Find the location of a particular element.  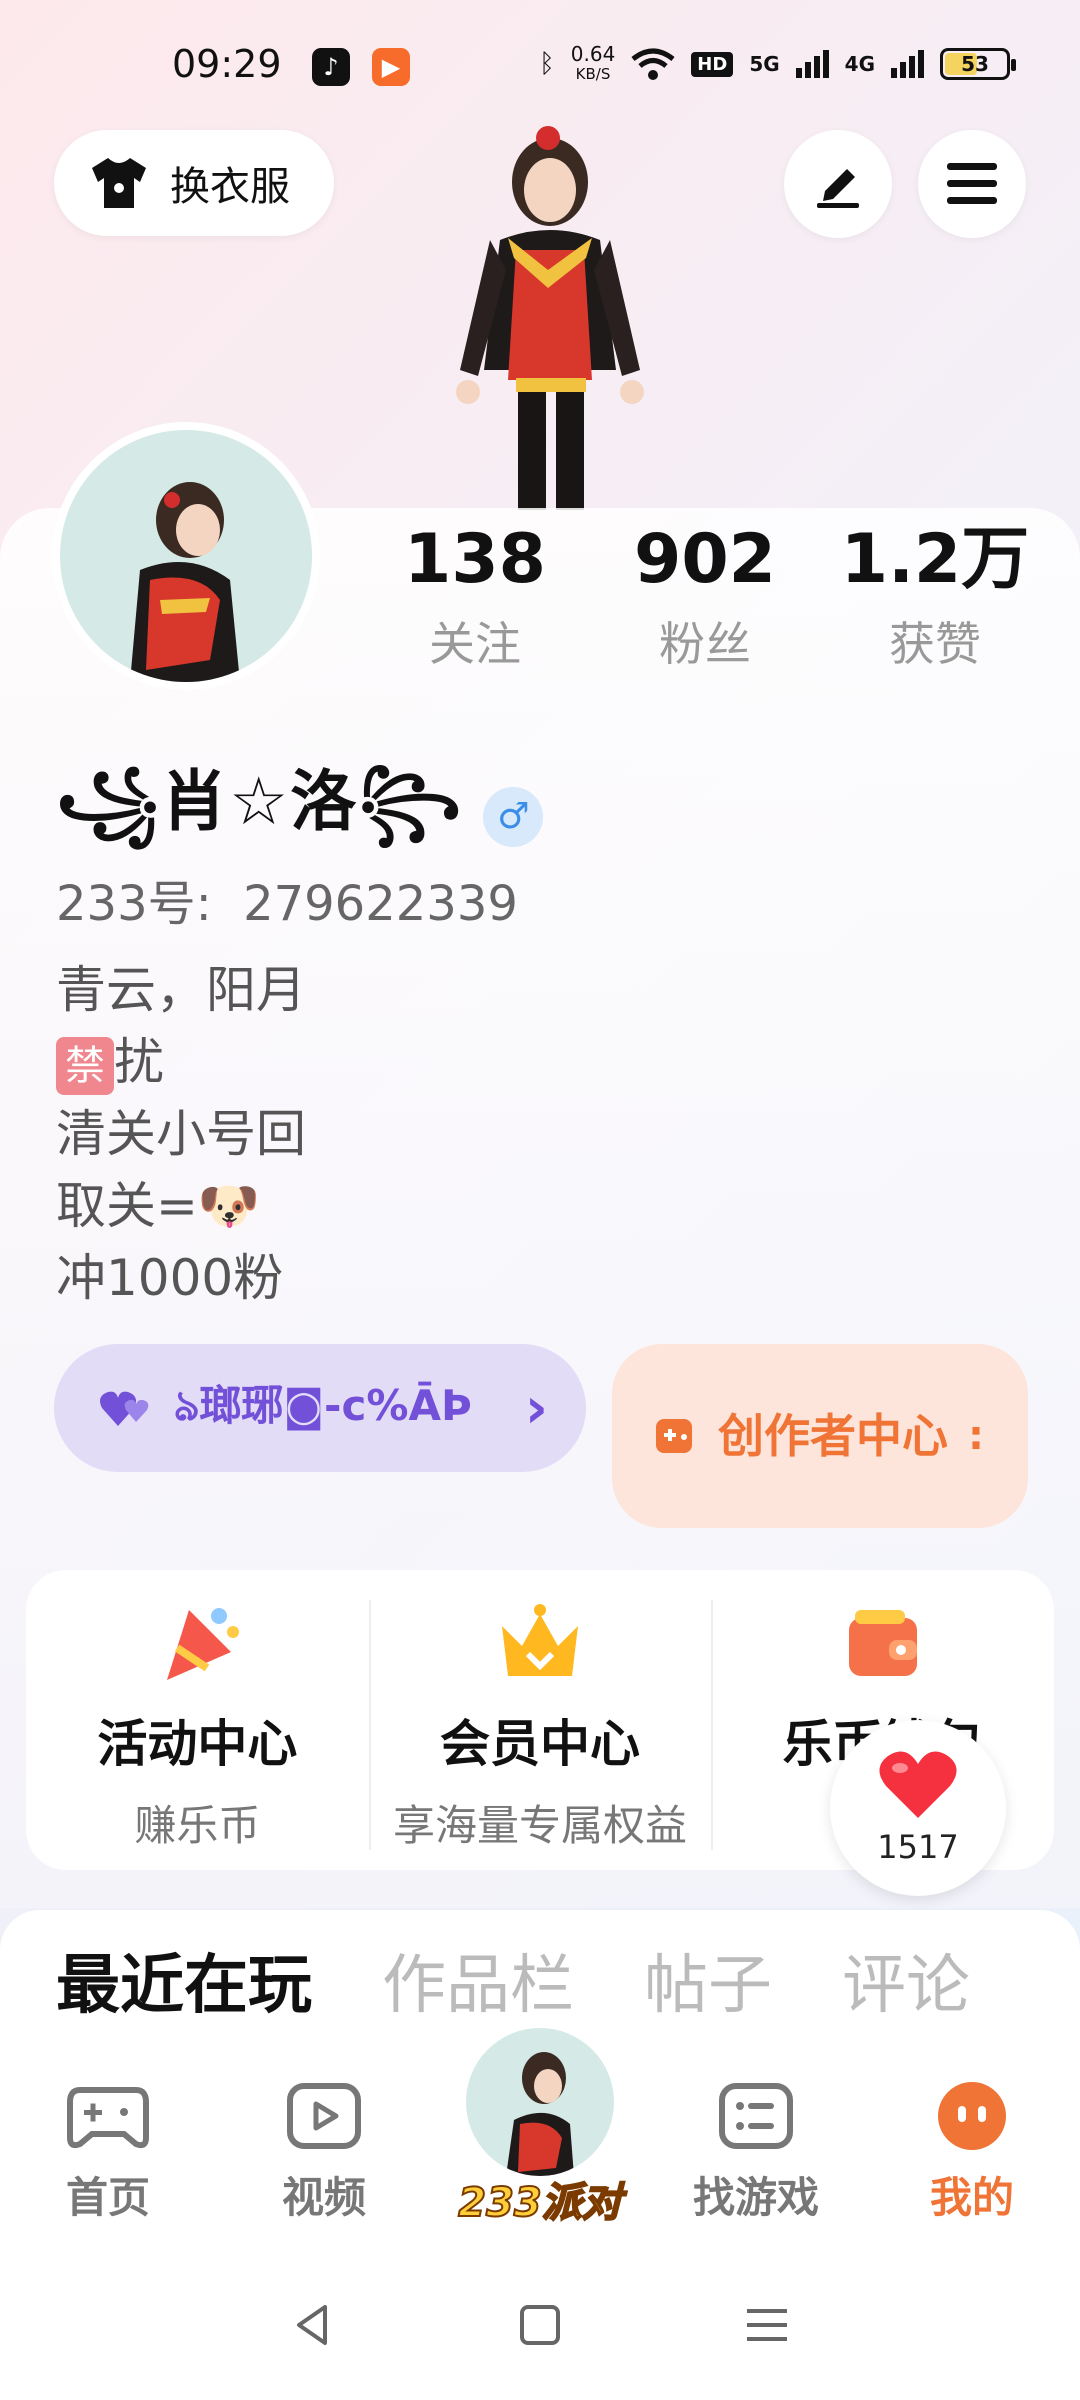

status-indicators: ᛒ 0.64 KB/S HD 5G 4G 53 is located at coordinates (777, 63).